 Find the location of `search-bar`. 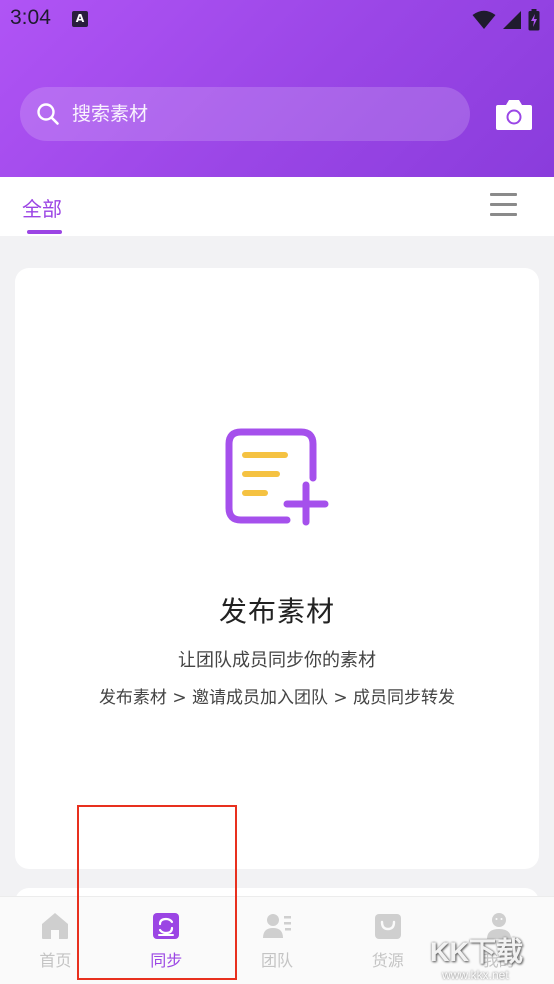

search-bar is located at coordinates (245, 114).